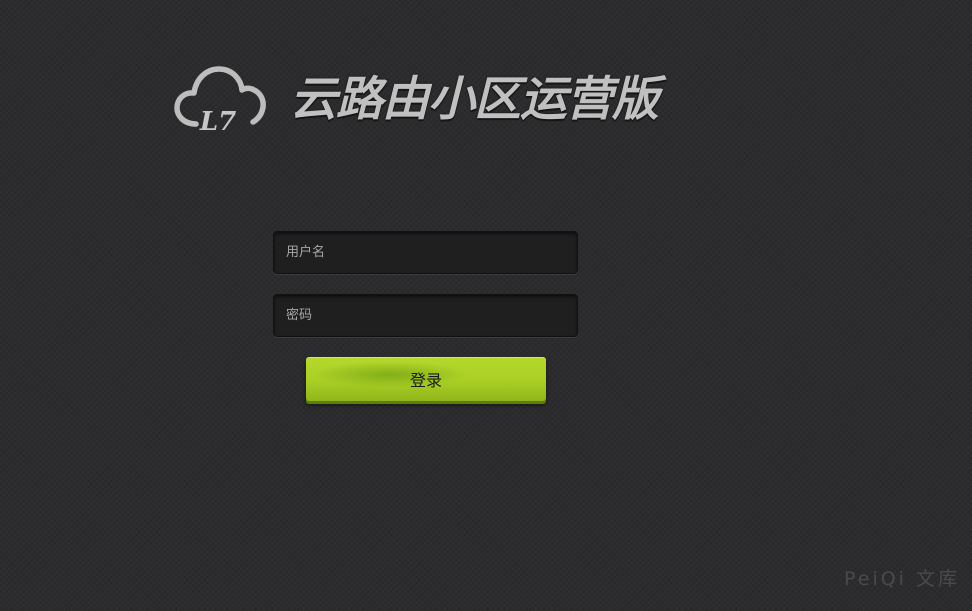 This screenshot has height=611, width=972. What do you see at coordinates (220, 101) in the screenshot?
I see `cloud-icon: L7` at bounding box center [220, 101].